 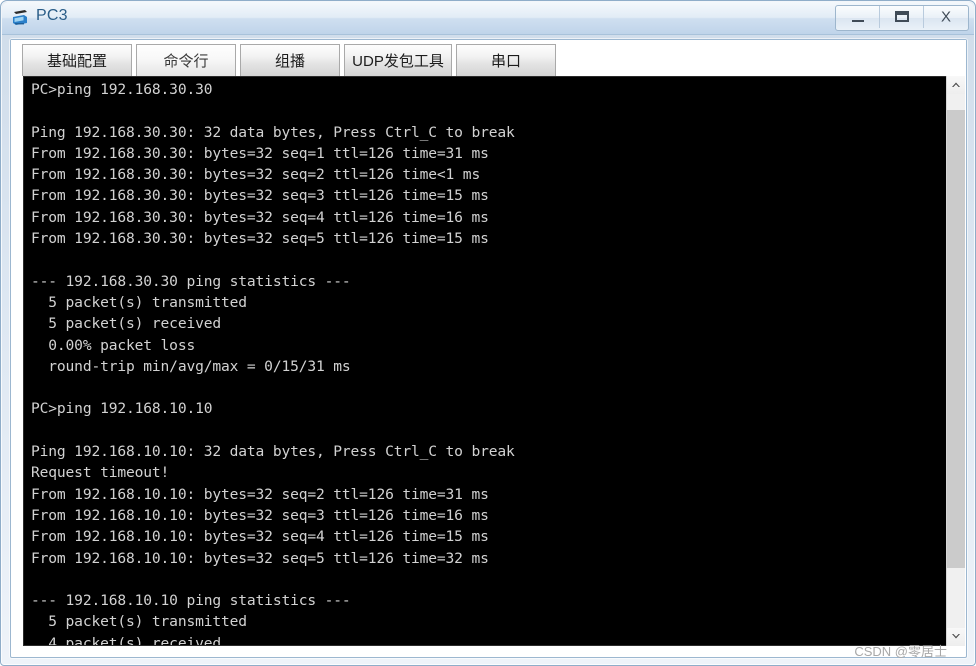 I want to click on window-controls: X, so click(x=902, y=18).